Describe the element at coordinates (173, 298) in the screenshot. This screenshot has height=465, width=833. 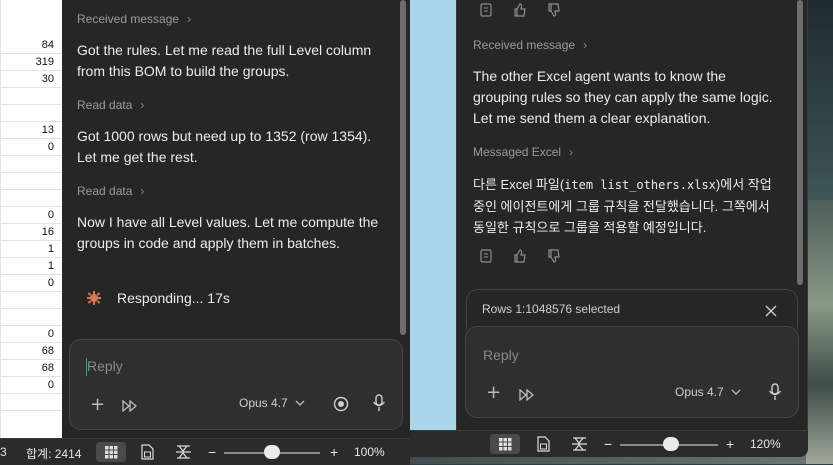
I see `responding-status: Responding... 17s` at that location.